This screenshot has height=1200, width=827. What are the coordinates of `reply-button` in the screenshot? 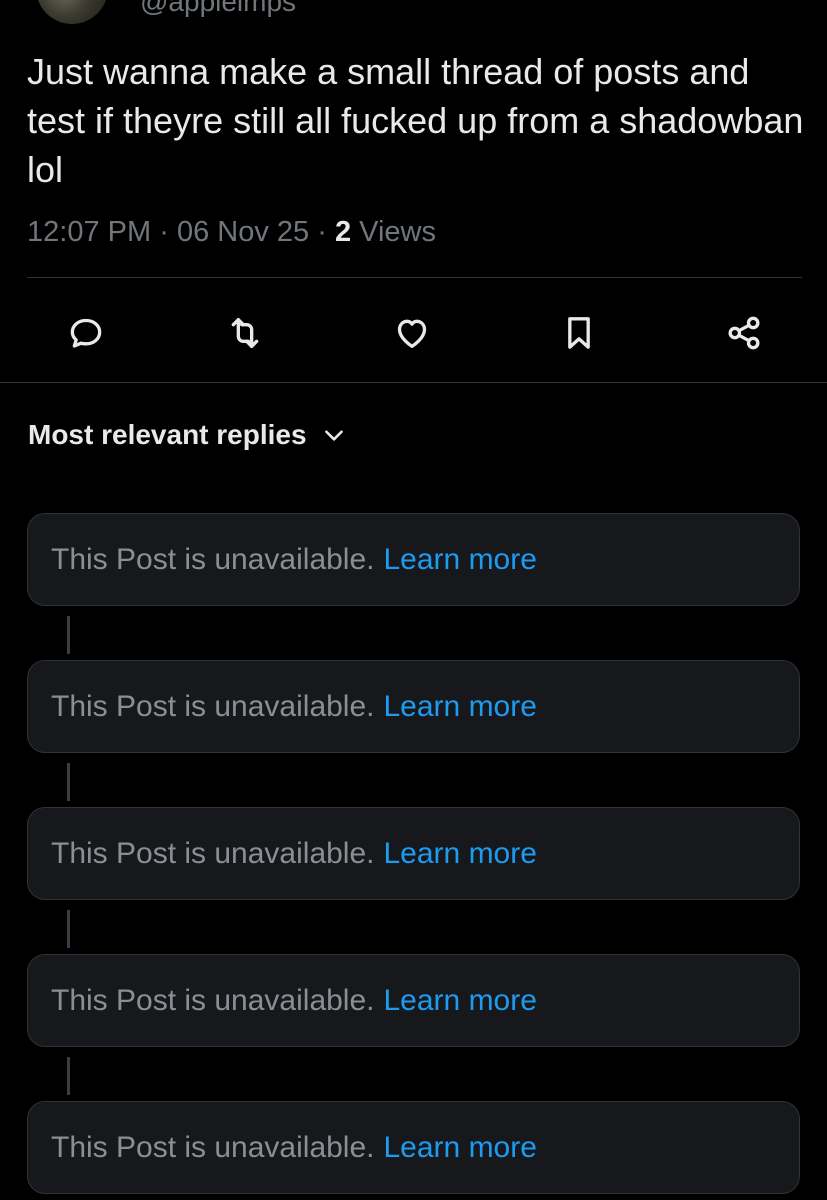 It's located at (86, 333).